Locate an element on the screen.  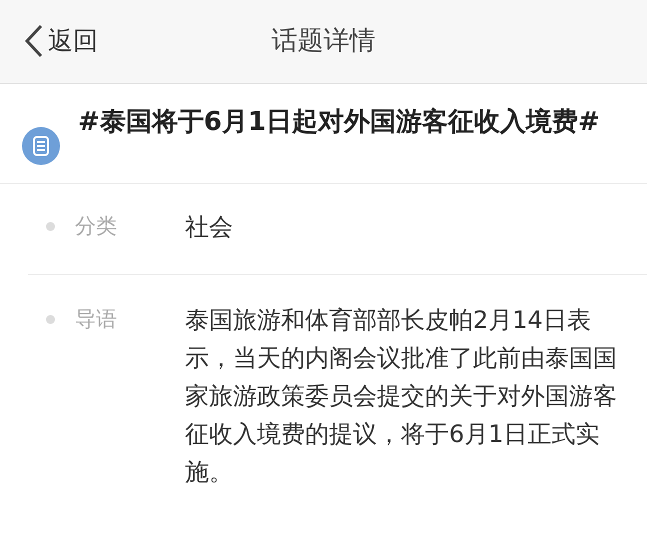
topic-list-icon is located at coordinates (41, 146).